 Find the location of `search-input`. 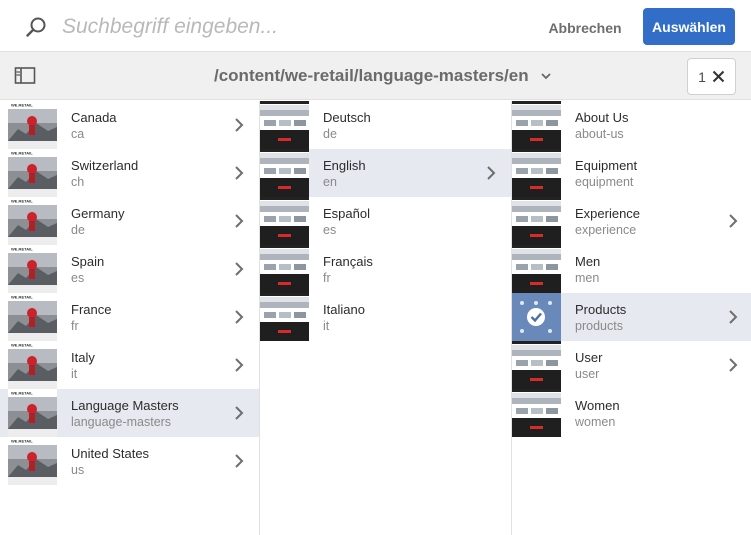

search-input is located at coordinates (292, 27).